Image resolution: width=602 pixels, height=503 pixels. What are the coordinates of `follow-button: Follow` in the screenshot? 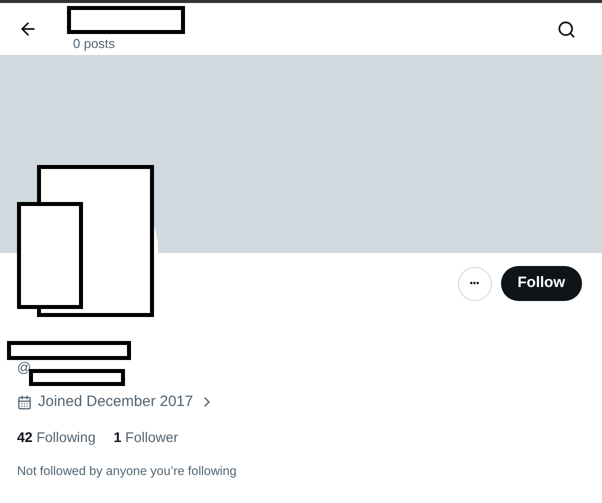 It's located at (541, 283).